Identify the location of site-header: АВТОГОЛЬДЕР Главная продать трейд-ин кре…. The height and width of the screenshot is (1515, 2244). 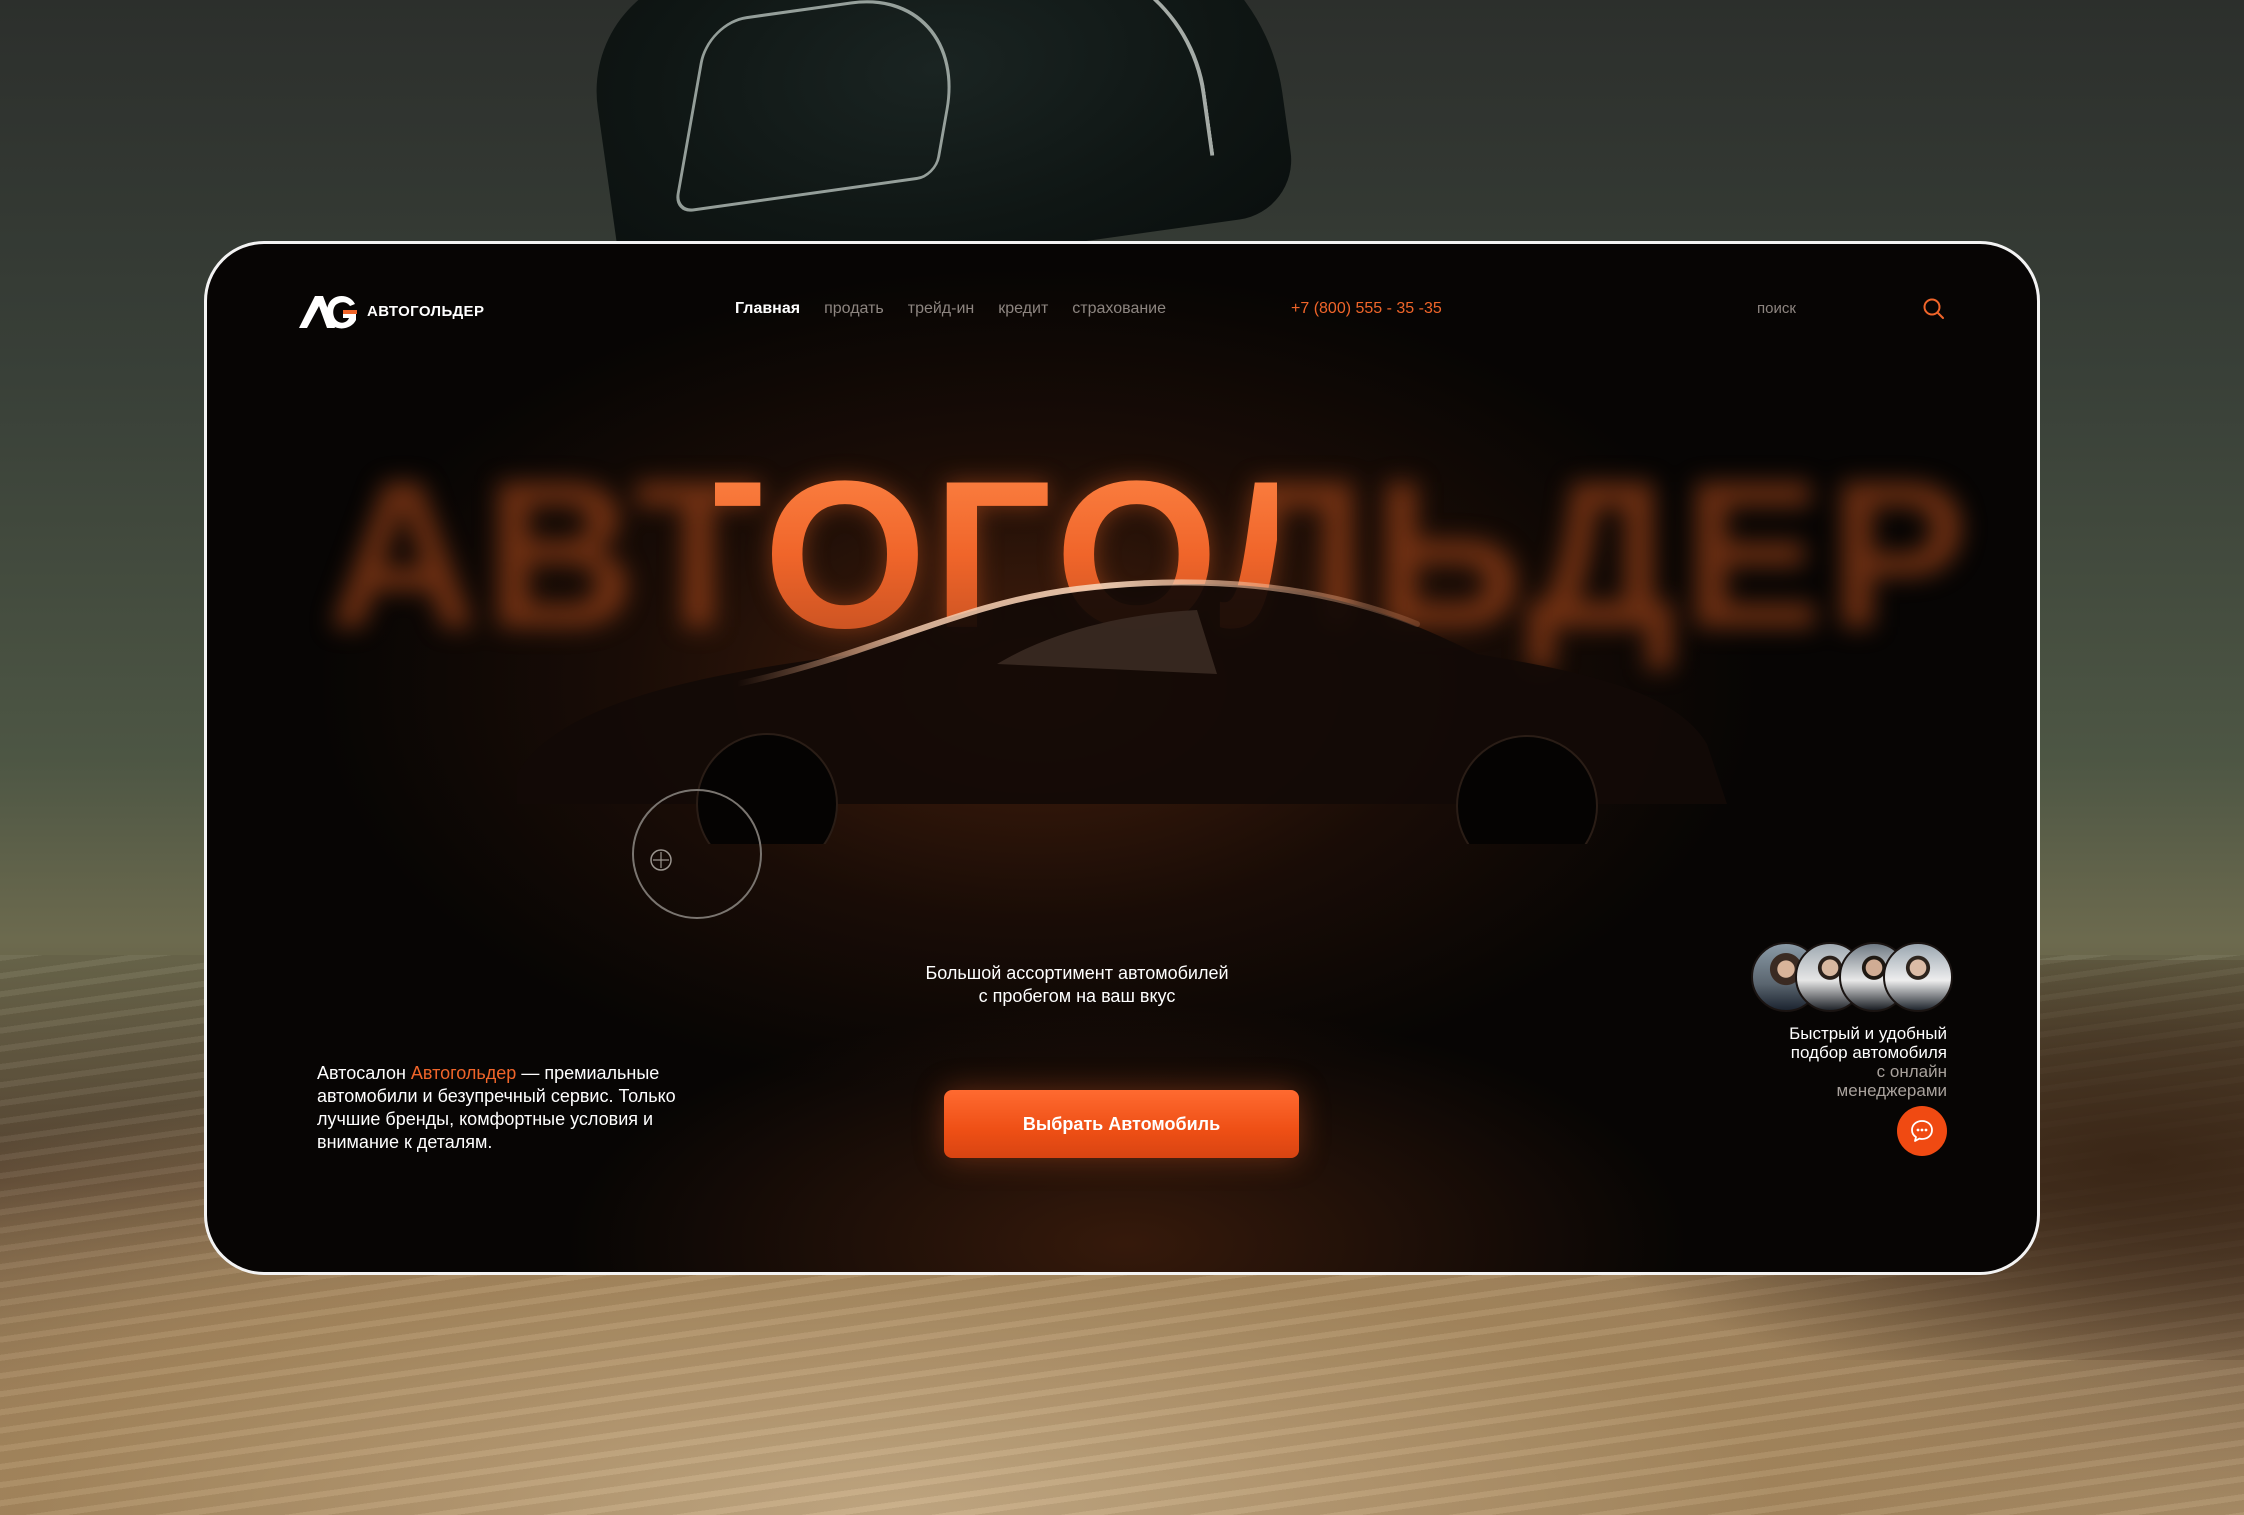
(1122, 309).